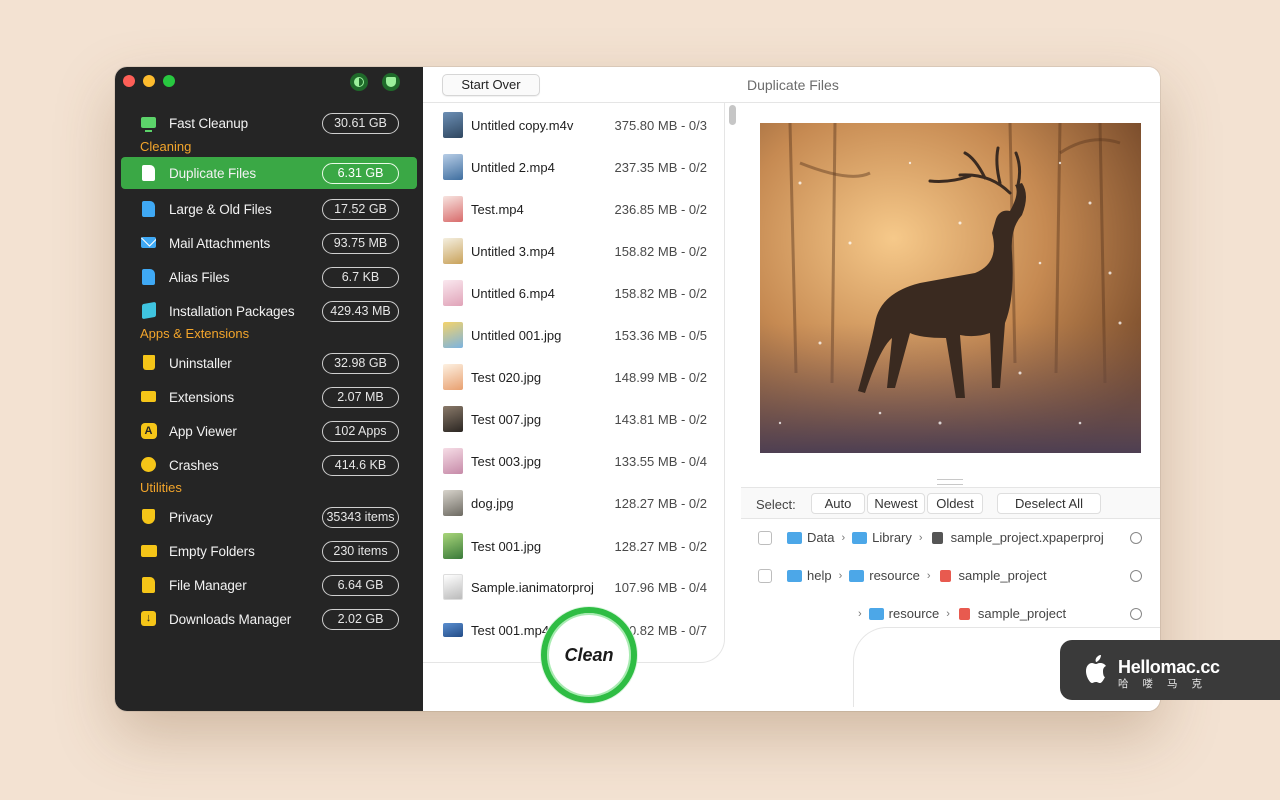 The image size is (1280, 800). I want to click on sidebar-item-downloads-manager: ↓ Downloads Manager 2.02 GB, so click(269, 619).